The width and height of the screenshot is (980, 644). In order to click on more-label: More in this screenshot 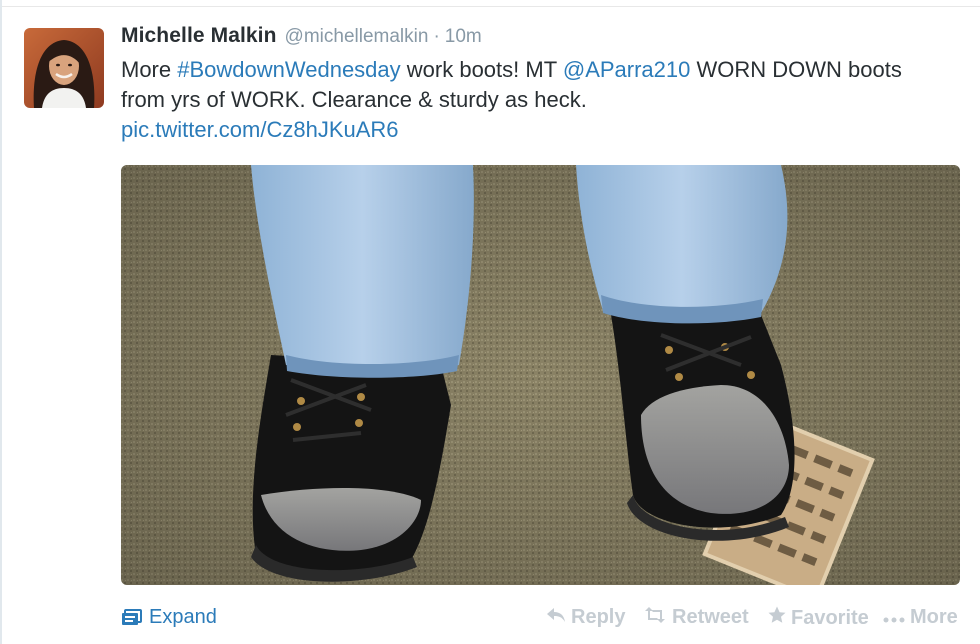, I will do `click(934, 617)`.